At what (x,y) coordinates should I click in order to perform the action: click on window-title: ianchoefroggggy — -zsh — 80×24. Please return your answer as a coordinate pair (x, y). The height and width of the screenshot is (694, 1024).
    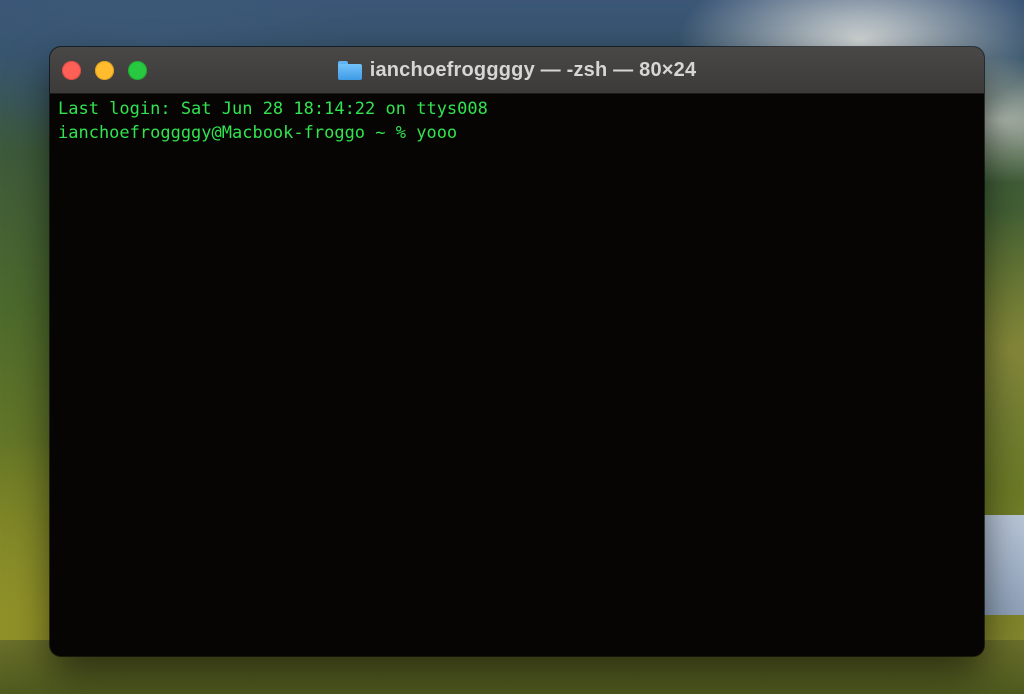
    Looking at the image, I should click on (517, 70).